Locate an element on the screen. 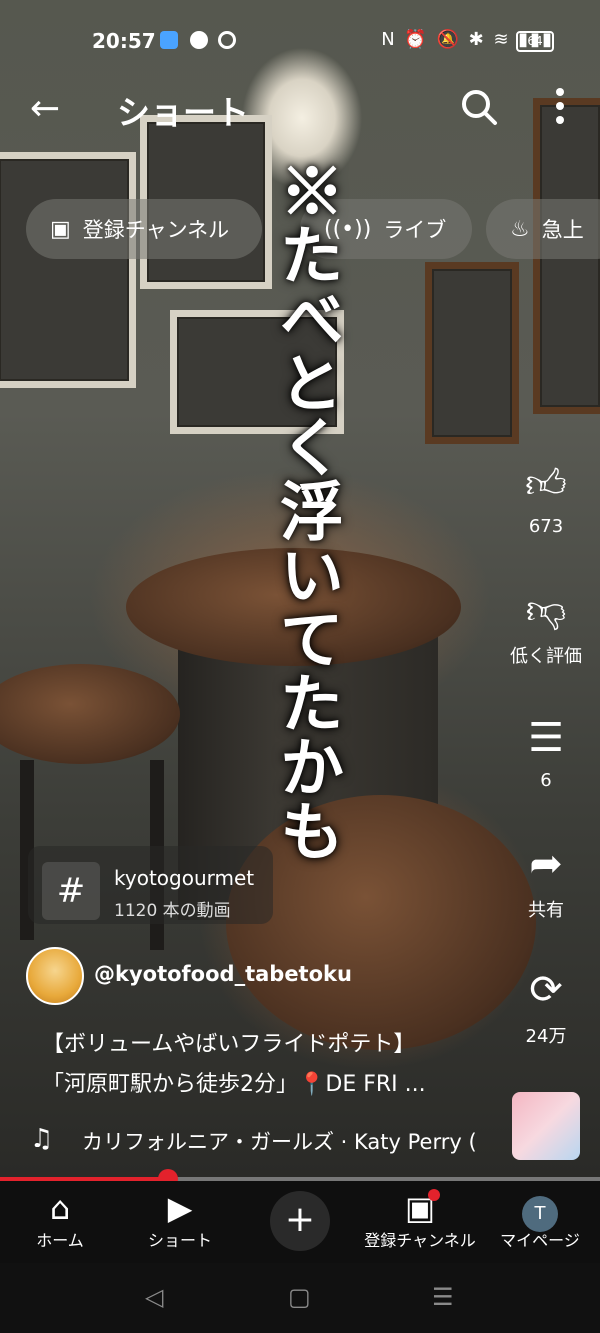 The image size is (600, 1333). chip-trending: ♨ 急上 is located at coordinates (543, 229).